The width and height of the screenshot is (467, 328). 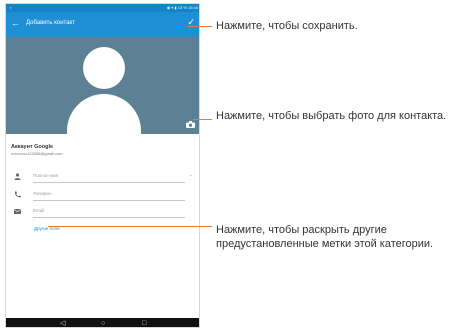 What do you see at coordinates (32, 147) in the screenshot?
I see `account-title: Аккаунт Google` at bounding box center [32, 147].